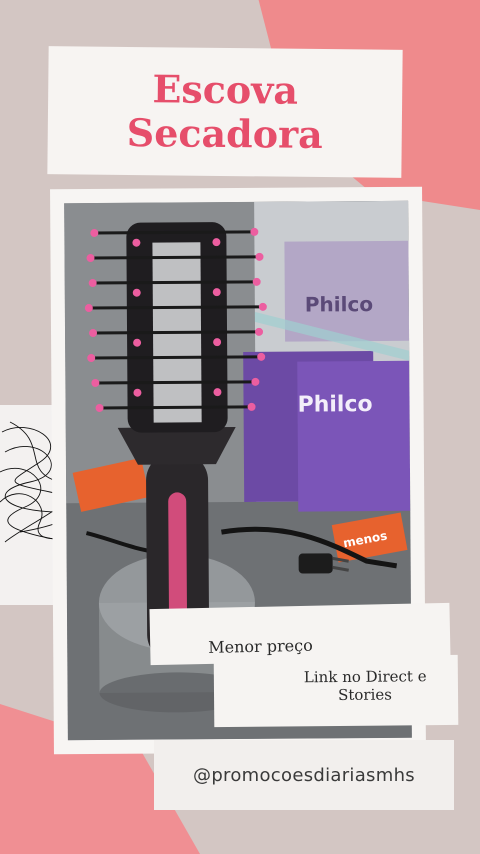 This screenshot has width=480, height=854. I want to click on link-note-line-1: Link no Direct e, so click(365, 677).